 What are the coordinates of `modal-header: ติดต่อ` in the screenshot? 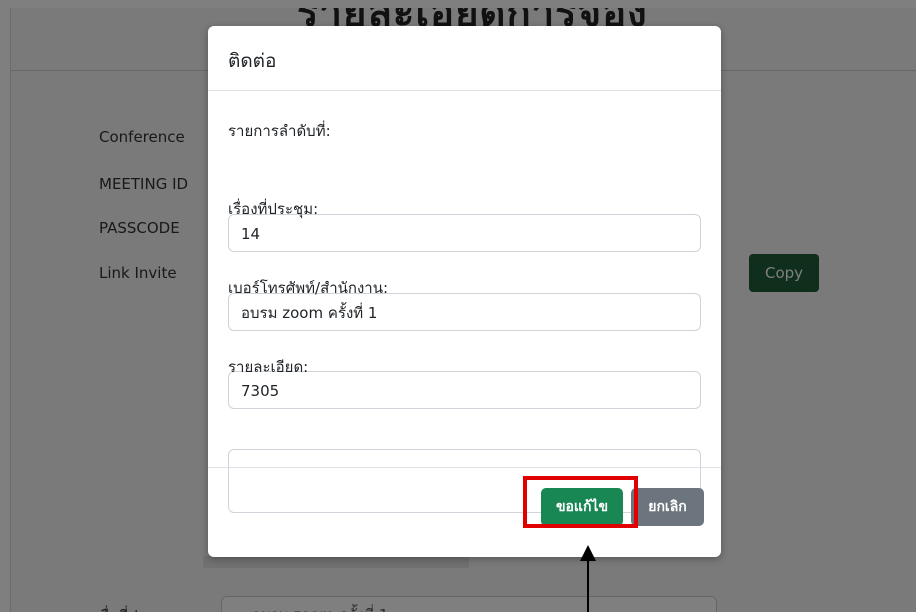 It's located at (464, 58).